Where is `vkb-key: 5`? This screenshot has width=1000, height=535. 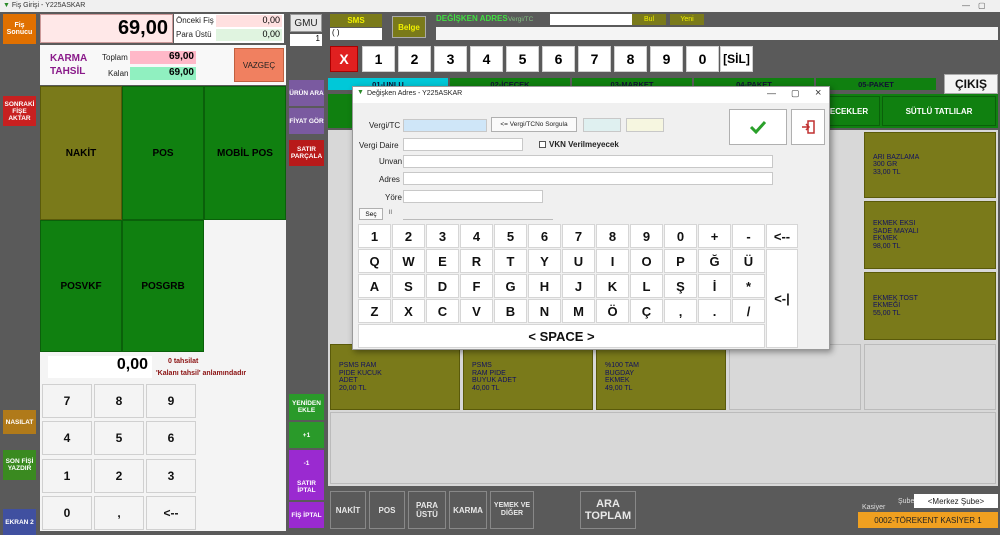 vkb-key: 5 is located at coordinates (510, 236).